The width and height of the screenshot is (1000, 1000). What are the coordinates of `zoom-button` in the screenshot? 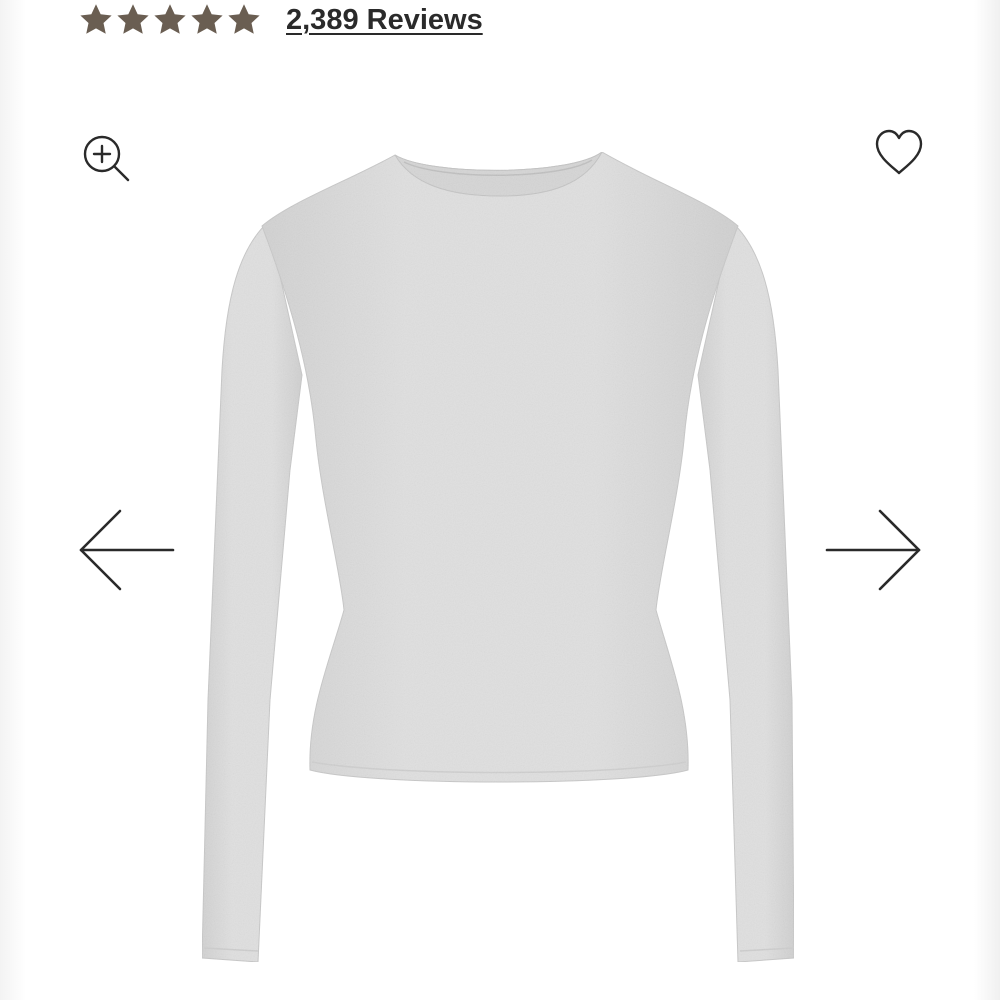 It's located at (107, 157).